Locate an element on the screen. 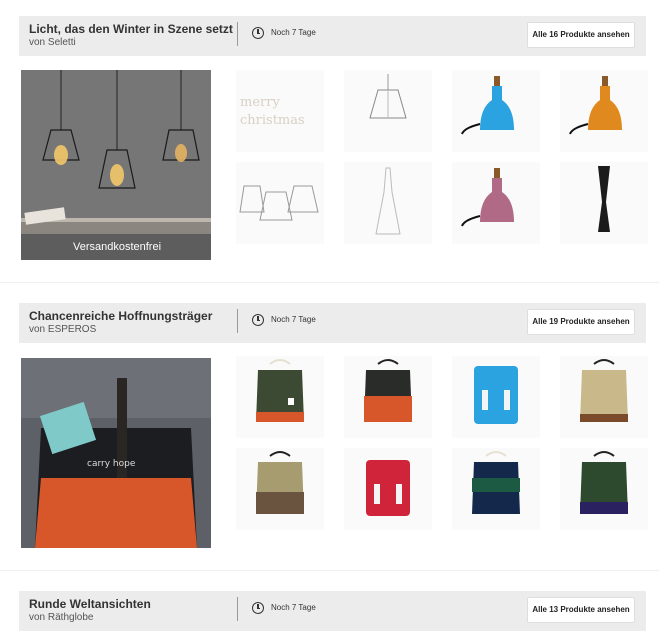 This screenshot has width=659, height=637. free-shipping-badge: Versandkostenfrei is located at coordinates (116, 247).